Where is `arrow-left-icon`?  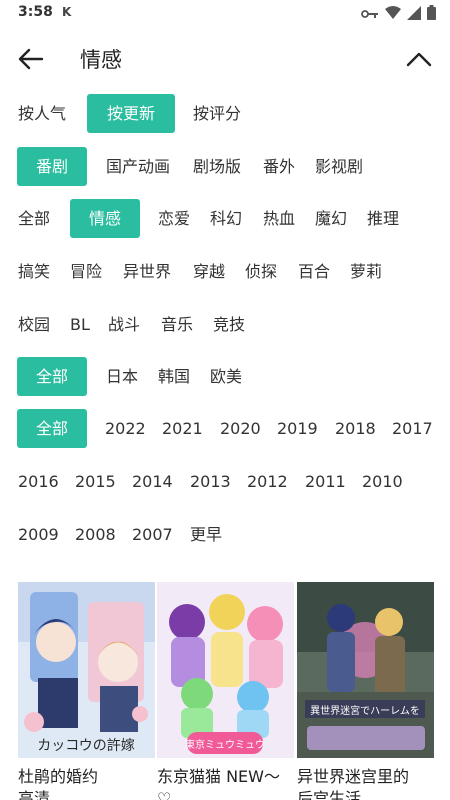
arrow-left-icon is located at coordinates (31, 59).